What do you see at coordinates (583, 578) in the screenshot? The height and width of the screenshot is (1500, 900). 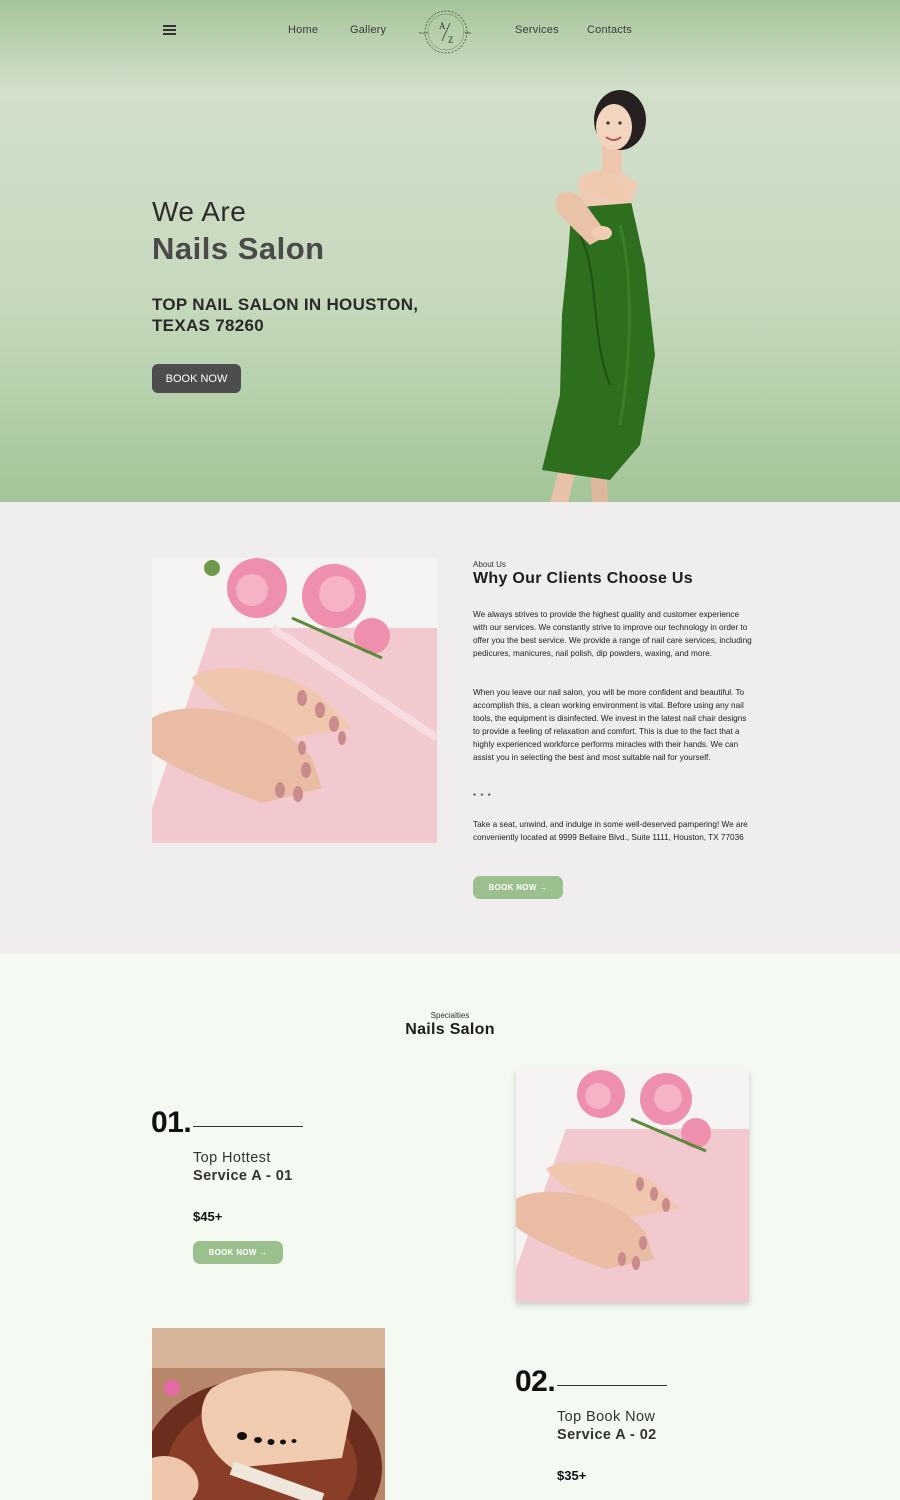 I see `about-title: Why Our Clients Choose Us` at bounding box center [583, 578].